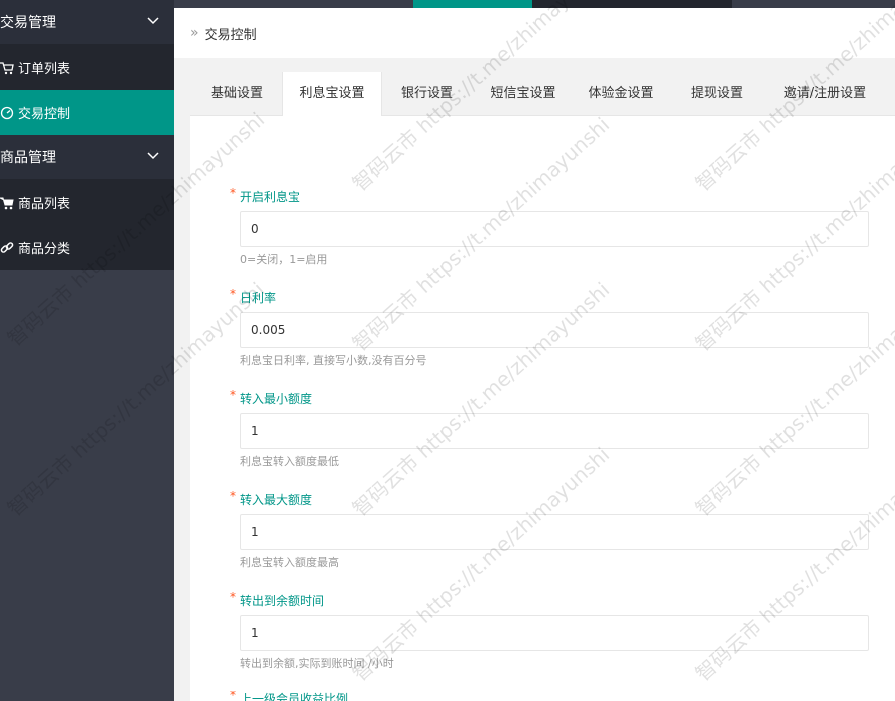 This screenshot has height=701, width=895. I want to click on top-nav-bar, so click(534, 4).